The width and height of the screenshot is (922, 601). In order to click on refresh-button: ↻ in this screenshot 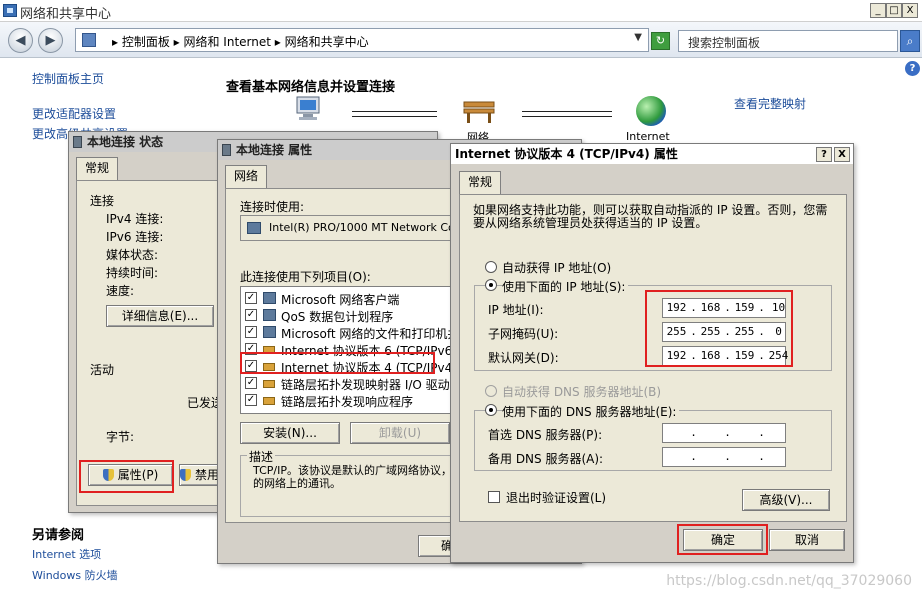, I will do `click(660, 41)`.